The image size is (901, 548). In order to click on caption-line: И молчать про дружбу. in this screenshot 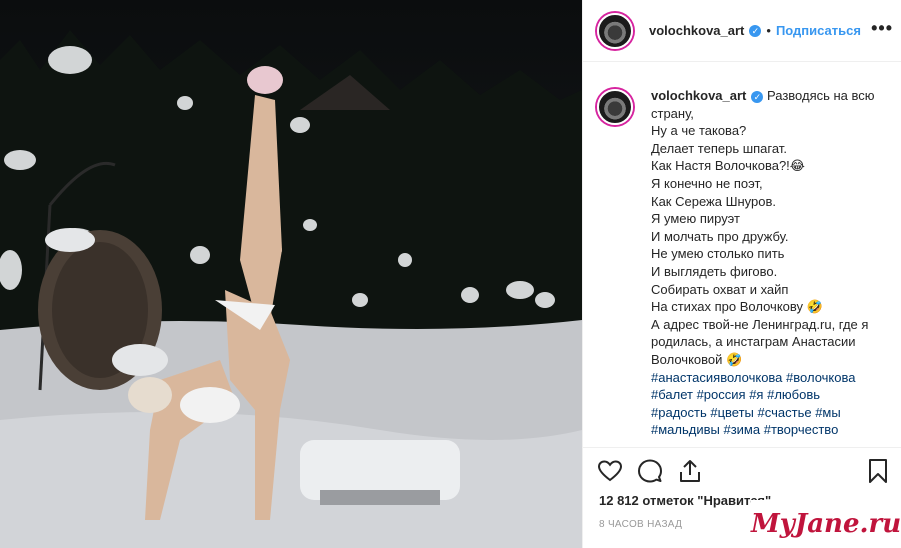, I will do `click(720, 236)`.